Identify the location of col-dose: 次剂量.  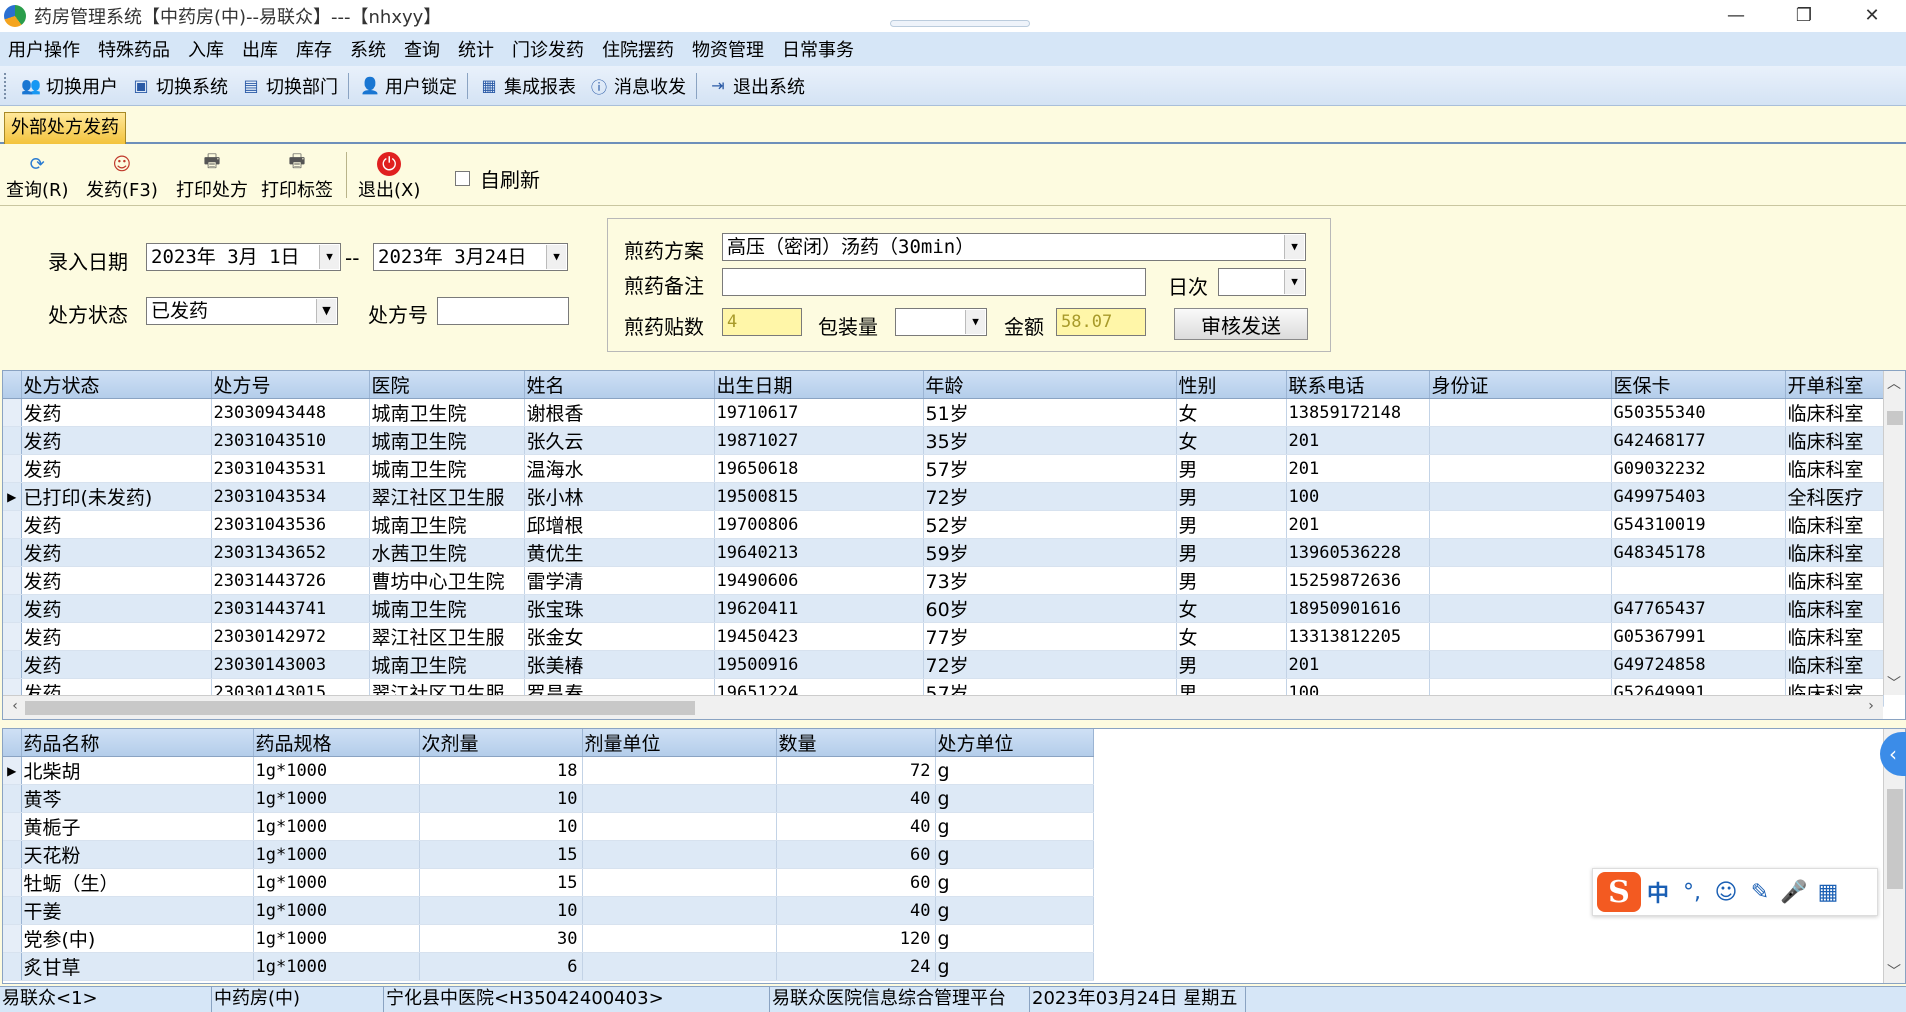
(501, 743).